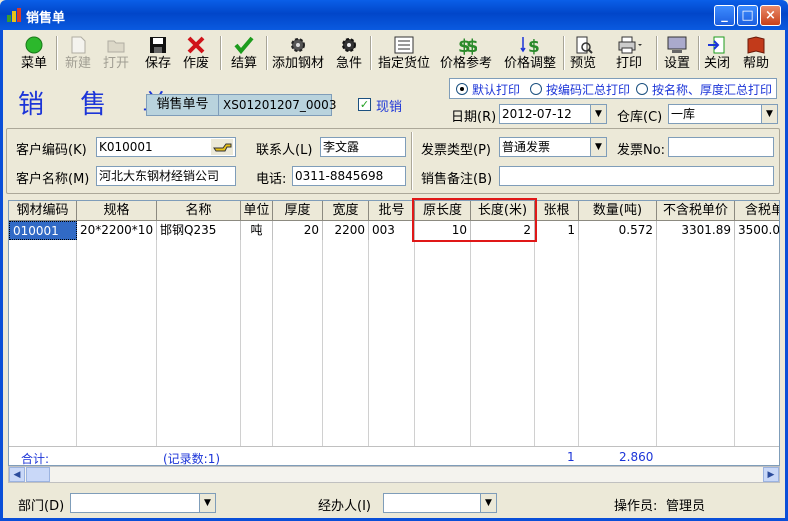  Describe the element at coordinates (771, 474) in the screenshot. I see `scroll-right-icon: ▶` at that location.